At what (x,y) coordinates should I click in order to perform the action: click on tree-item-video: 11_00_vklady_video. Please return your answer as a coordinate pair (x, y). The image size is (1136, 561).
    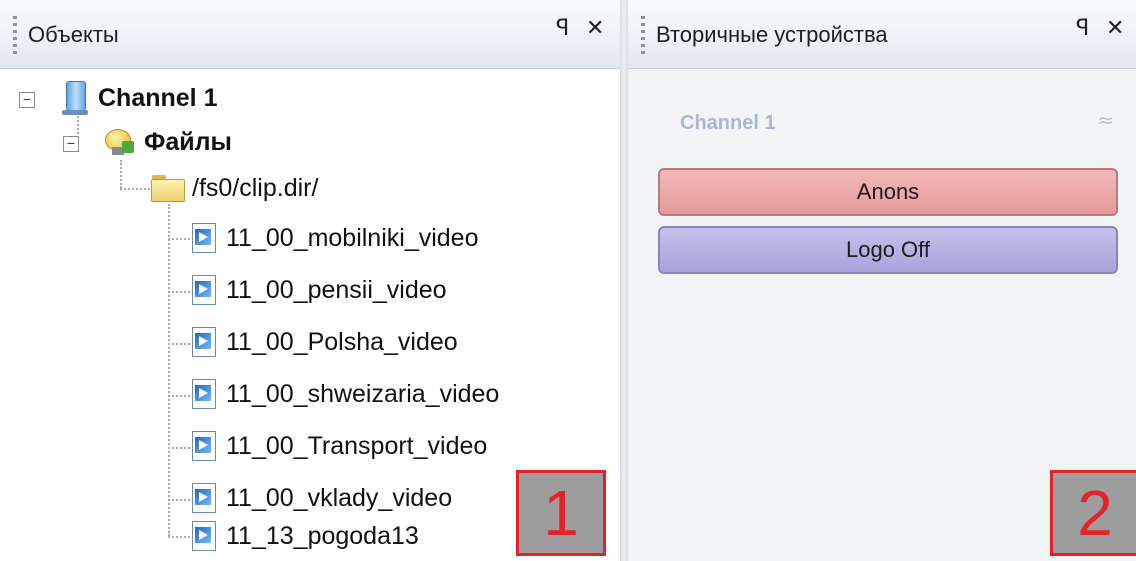
    Looking at the image, I should click on (321, 498).